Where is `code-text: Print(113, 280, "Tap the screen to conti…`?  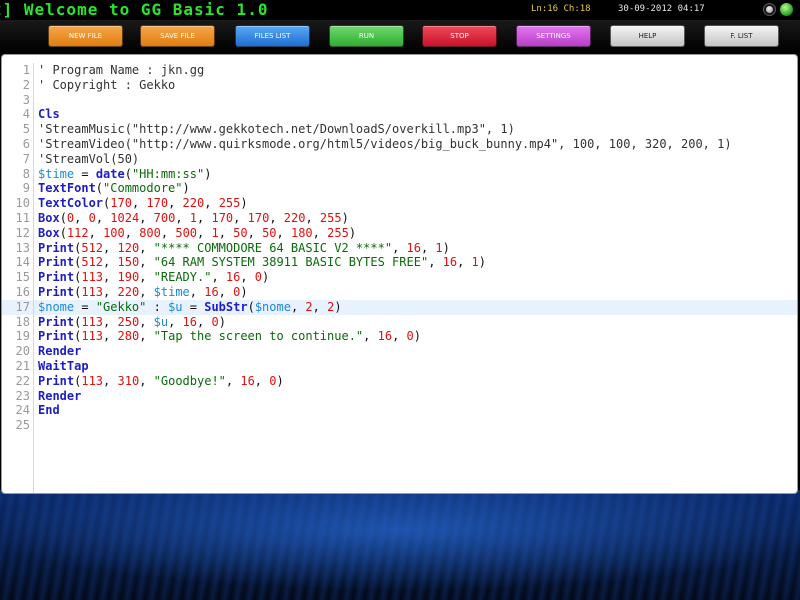
code-text: Print(113, 280, "Tap the screen to conti… is located at coordinates (229, 336).